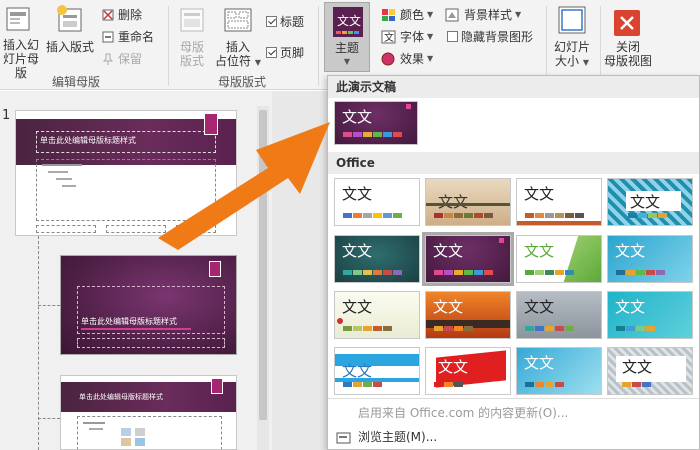 This screenshot has width=700, height=450. I want to click on theme-office: 文文, so click(377, 202).